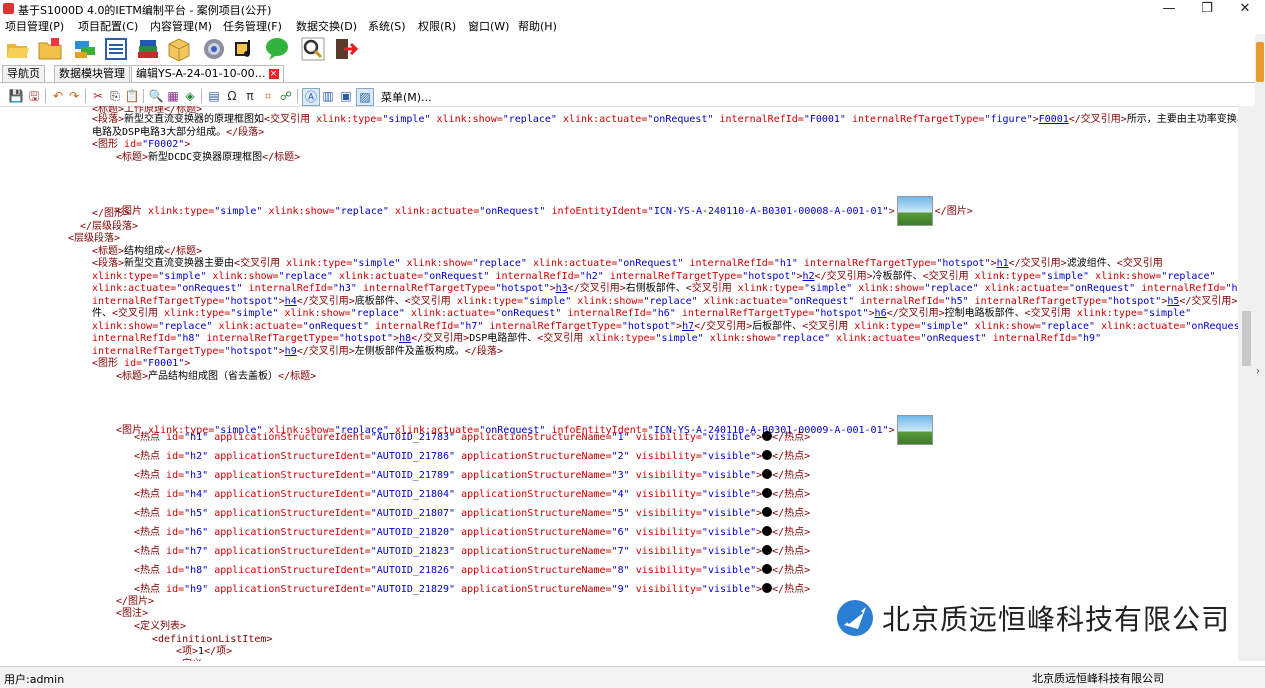  I want to click on scrollbar-thumb, so click(1246, 338).